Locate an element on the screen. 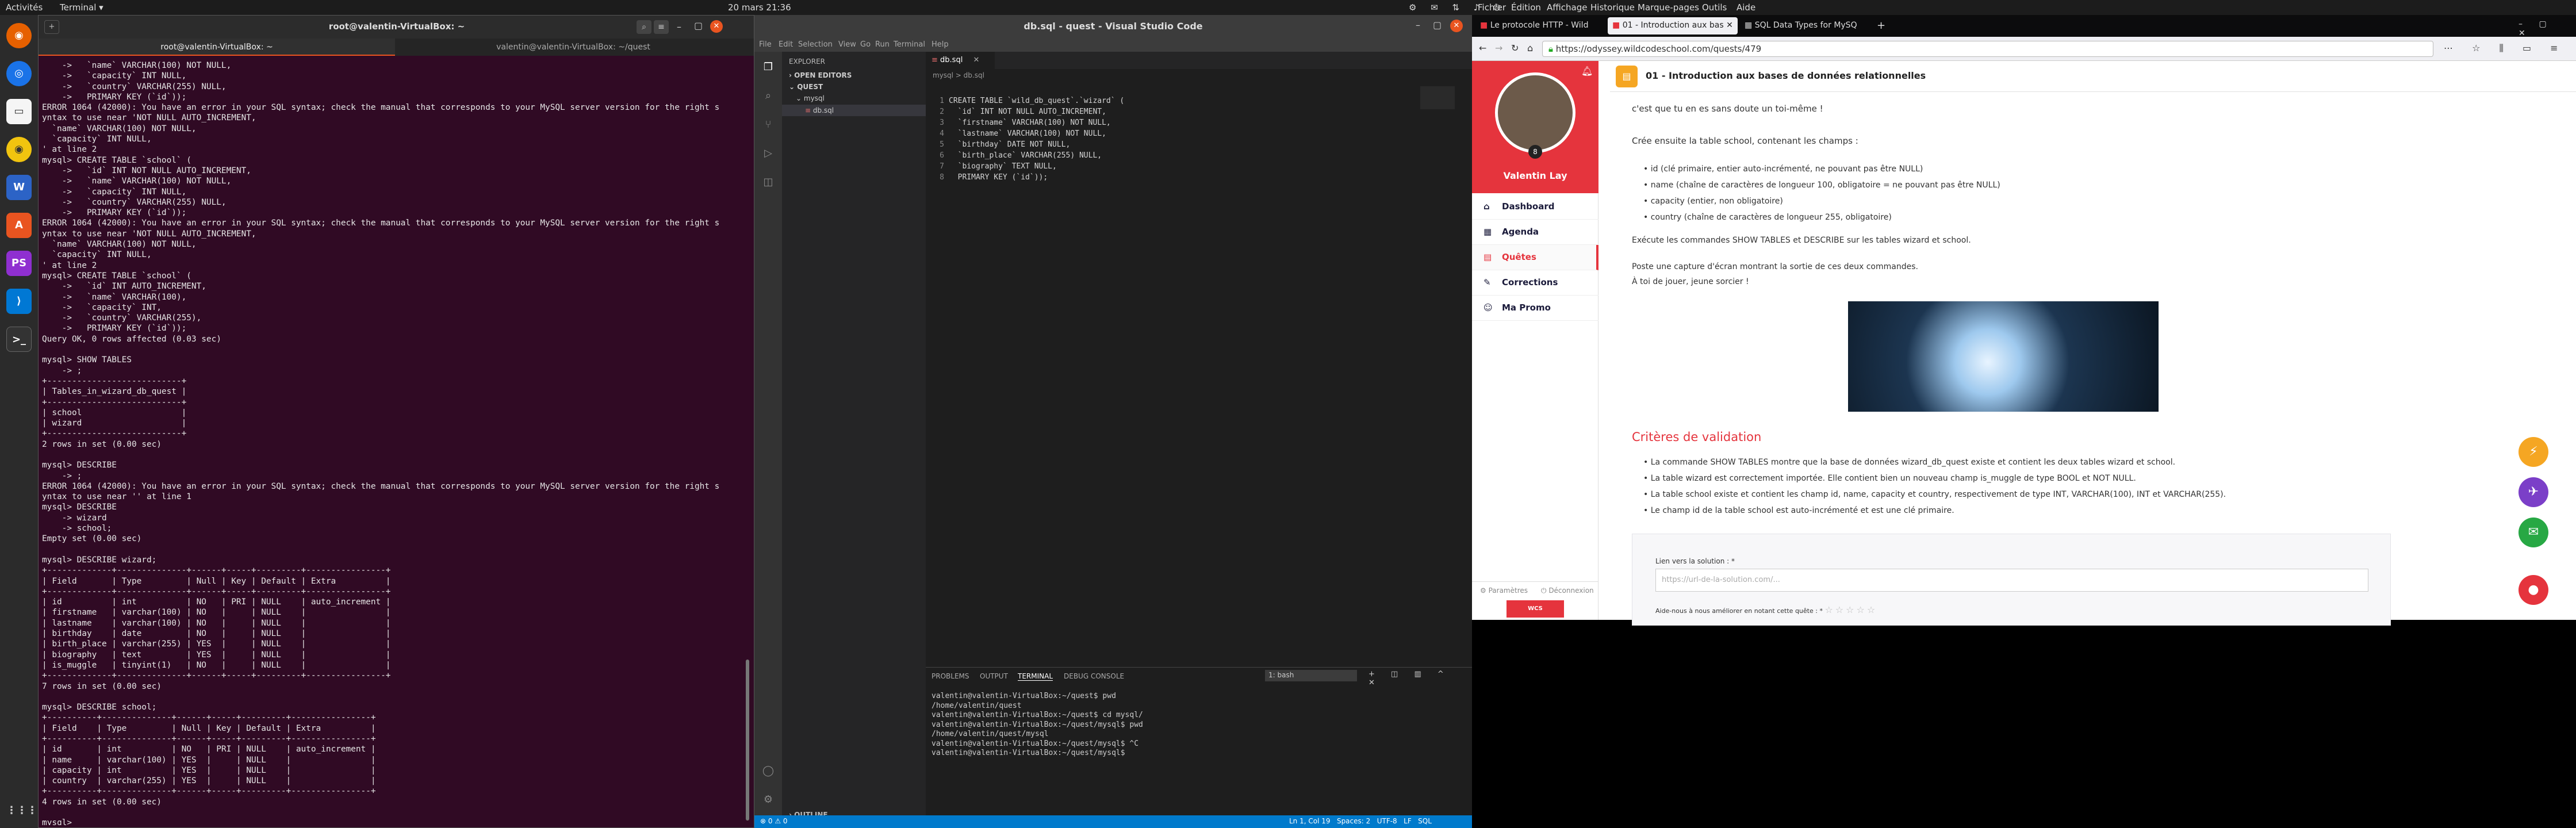 This screenshot has height=828, width=2576. nav-dashboard: ⌂ Dashboard is located at coordinates (1535, 207).